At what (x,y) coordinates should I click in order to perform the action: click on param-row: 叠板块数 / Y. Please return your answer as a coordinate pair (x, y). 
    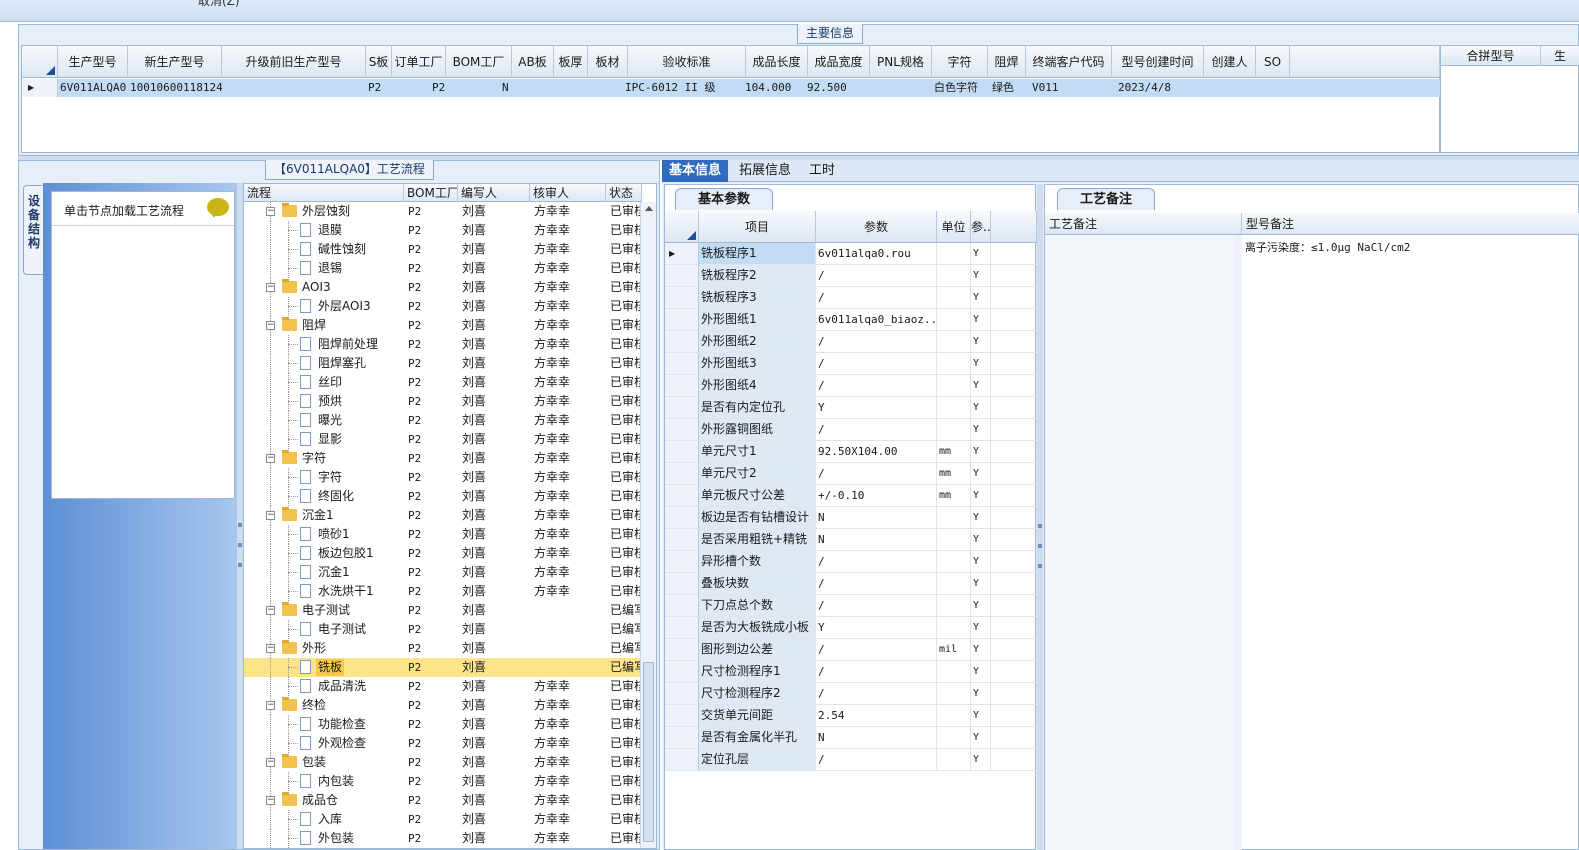
    Looking at the image, I should click on (851, 584).